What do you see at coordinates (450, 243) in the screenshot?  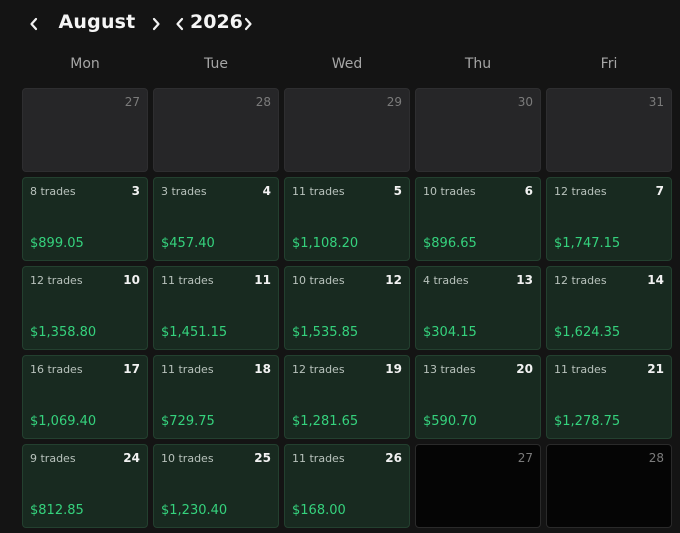 I see `daily-pnl: $896.65` at bounding box center [450, 243].